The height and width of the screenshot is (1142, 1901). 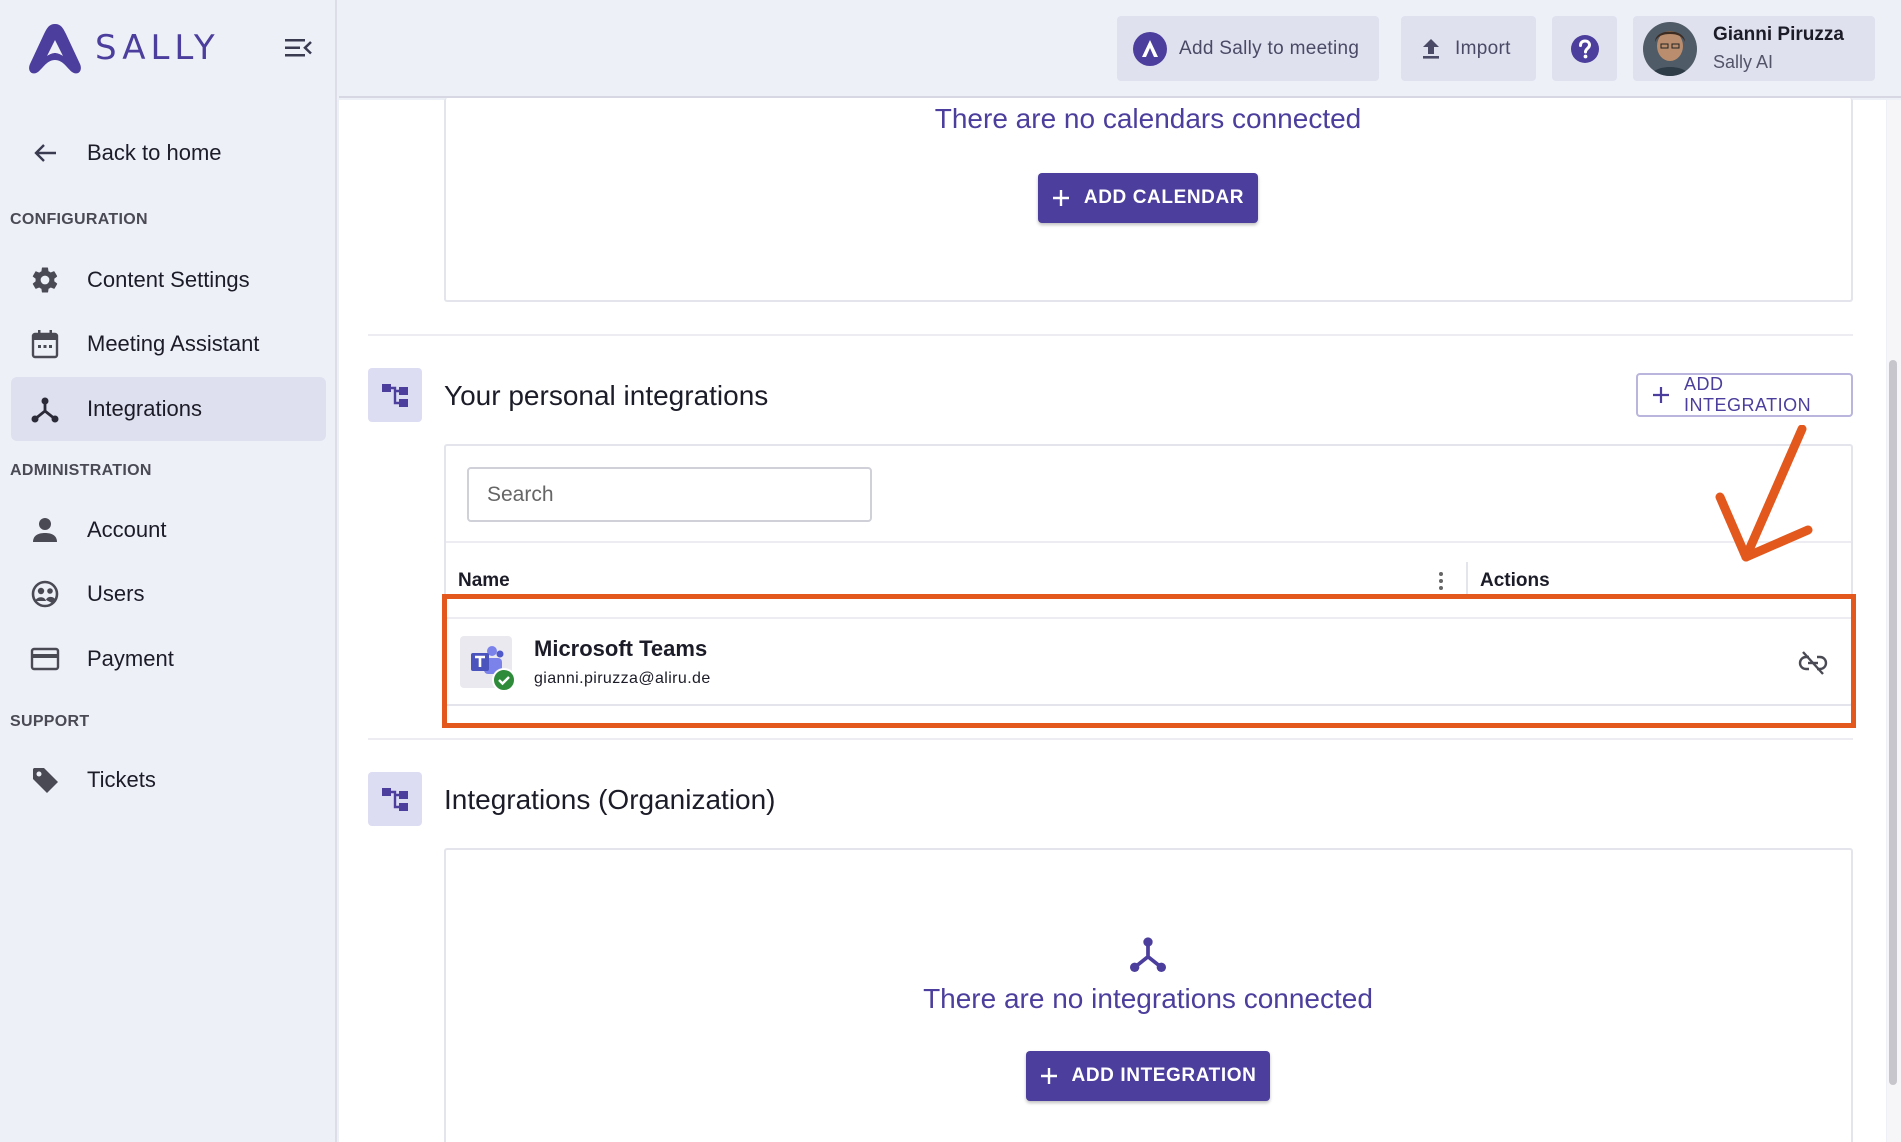 What do you see at coordinates (127, 529) in the screenshot?
I see `sidebar-item-label: Account` at bounding box center [127, 529].